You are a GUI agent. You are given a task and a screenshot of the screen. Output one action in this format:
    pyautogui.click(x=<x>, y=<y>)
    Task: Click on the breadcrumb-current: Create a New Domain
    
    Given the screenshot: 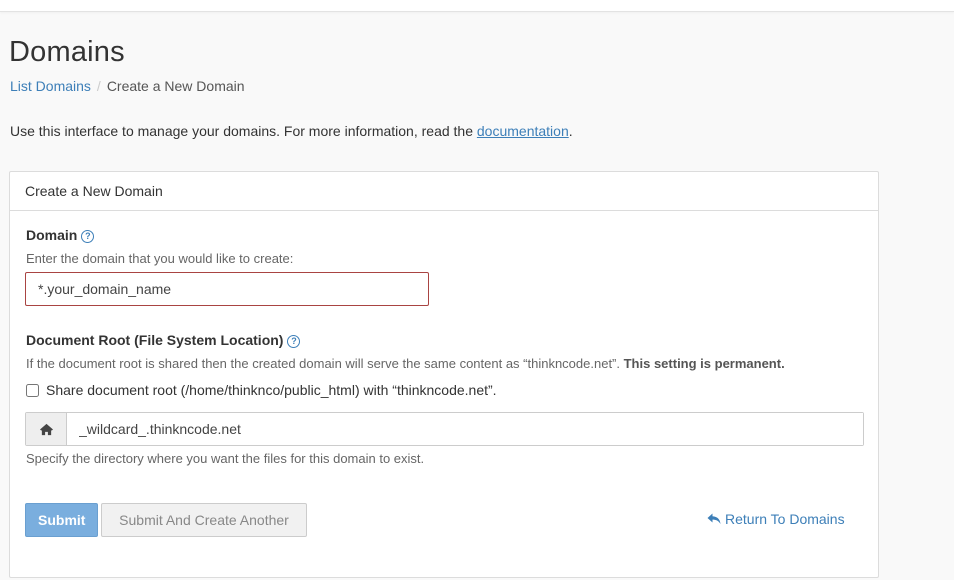 What is the action you would take?
    pyautogui.click(x=175, y=86)
    